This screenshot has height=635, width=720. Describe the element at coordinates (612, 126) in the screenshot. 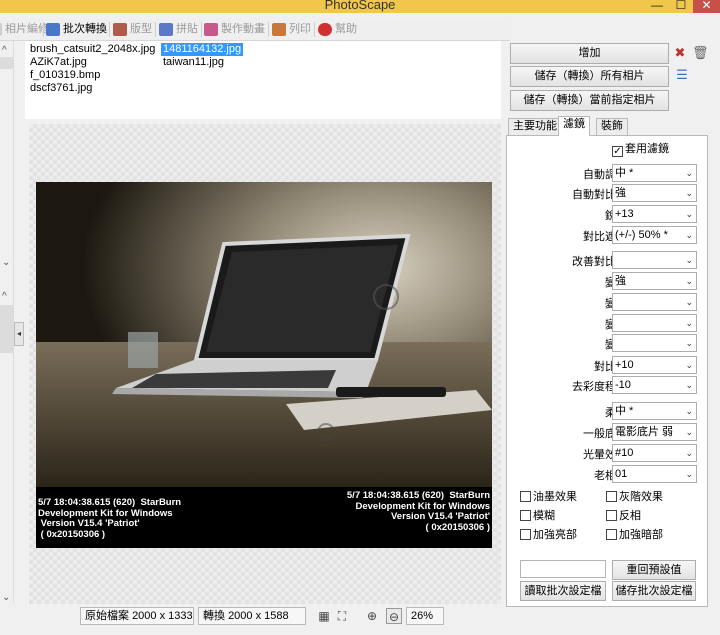

I see `tab-decoration: 裝飾` at that location.